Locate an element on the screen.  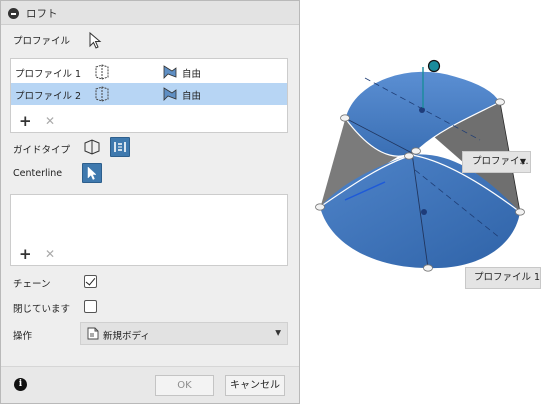
rails-icon is located at coordinates (92, 147).